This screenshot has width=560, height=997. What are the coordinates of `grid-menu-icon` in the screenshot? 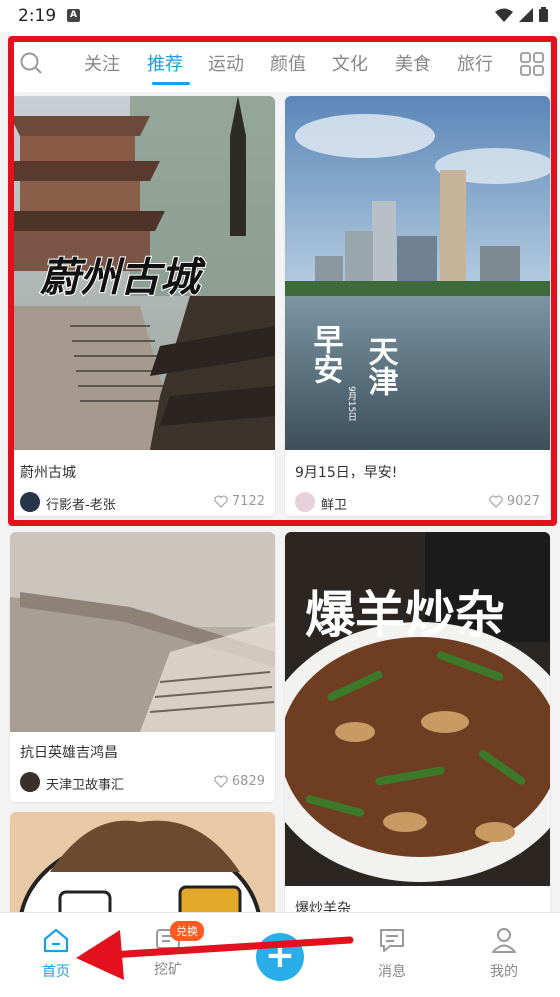 It's located at (532, 64).